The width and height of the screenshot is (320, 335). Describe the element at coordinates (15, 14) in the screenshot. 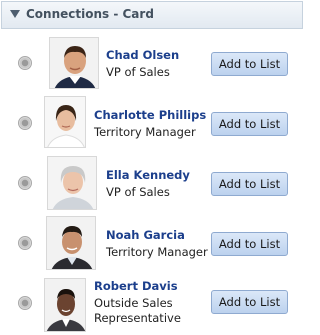

I see `collapse-triangle-icon` at that location.